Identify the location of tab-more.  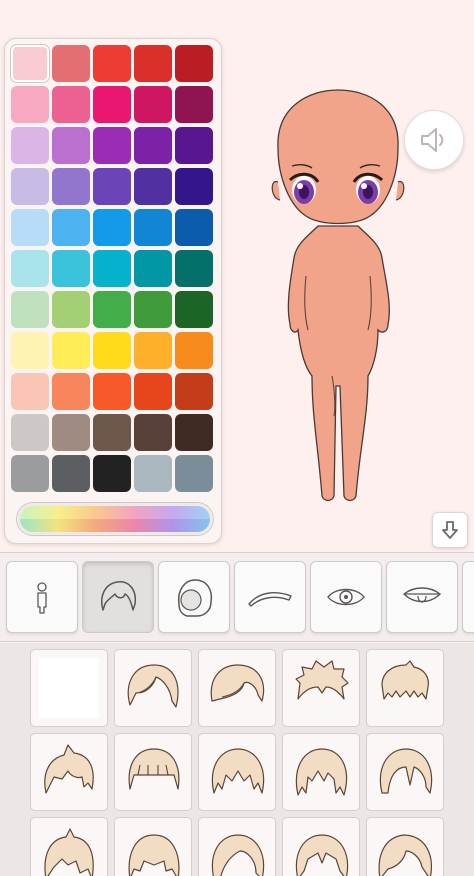
(468, 597).